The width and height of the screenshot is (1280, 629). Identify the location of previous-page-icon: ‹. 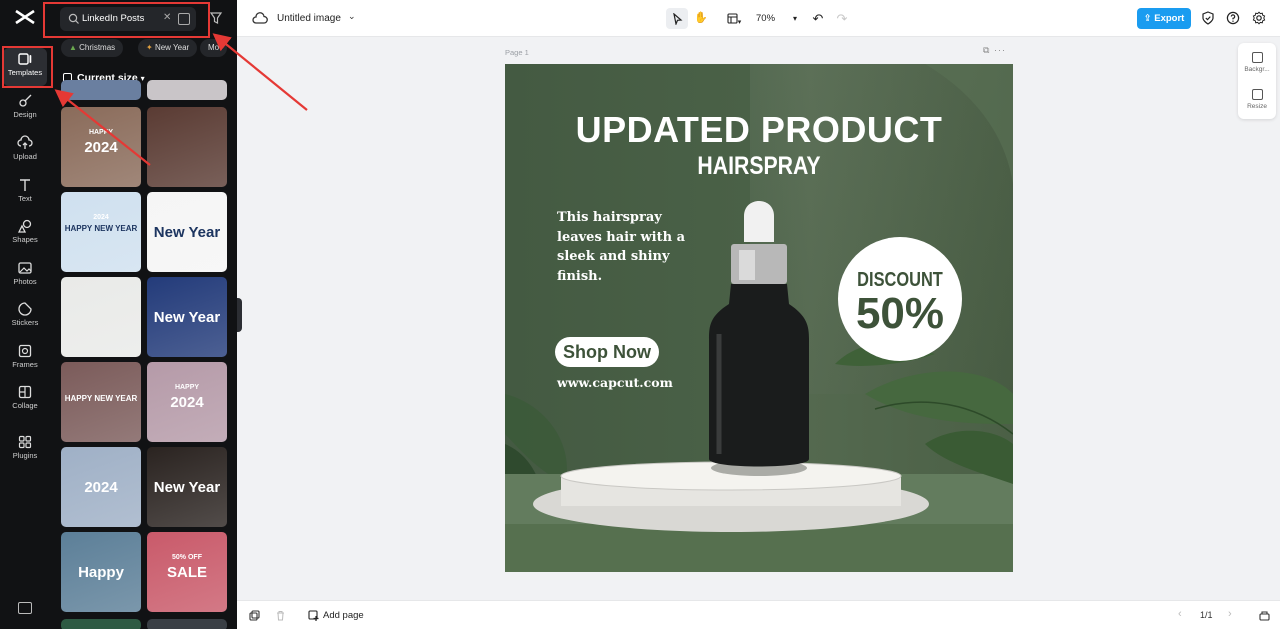
(1180, 614).